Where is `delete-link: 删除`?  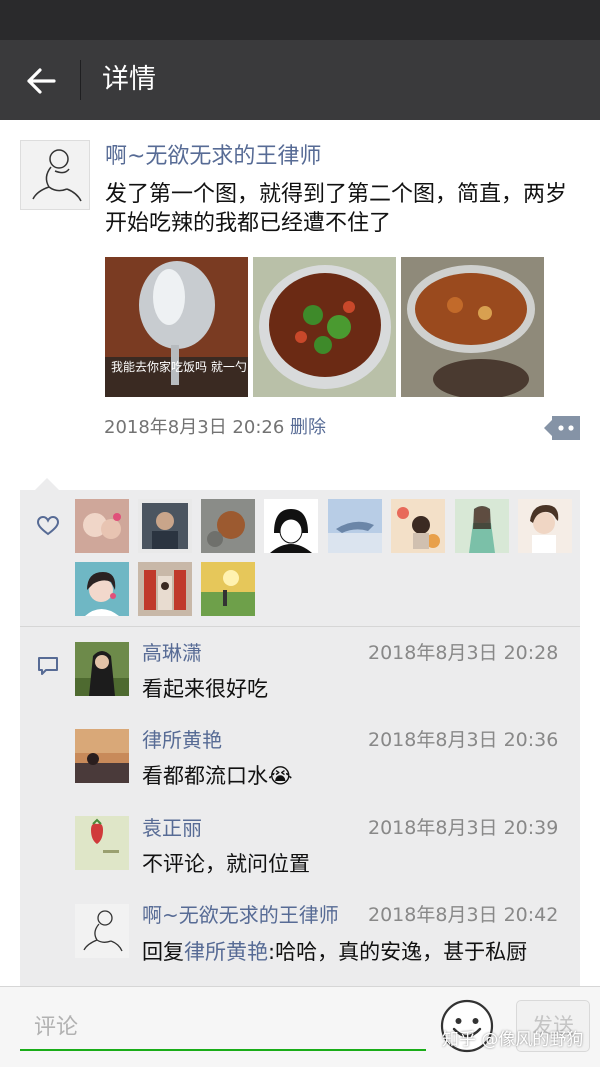 delete-link: 删除 is located at coordinates (308, 428).